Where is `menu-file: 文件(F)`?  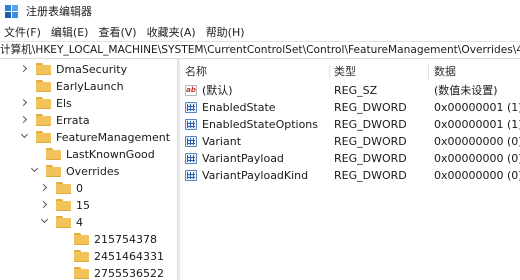 menu-file: 文件(F) is located at coordinates (23, 32).